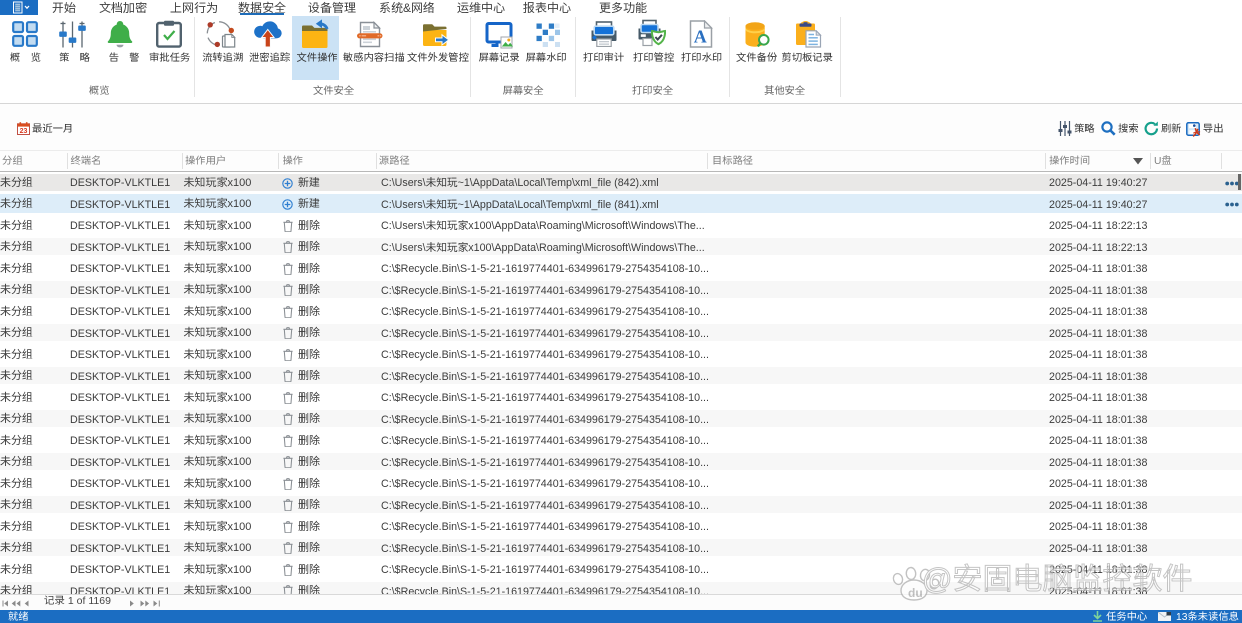  I want to click on svg-text: 23, so click(24, 131).